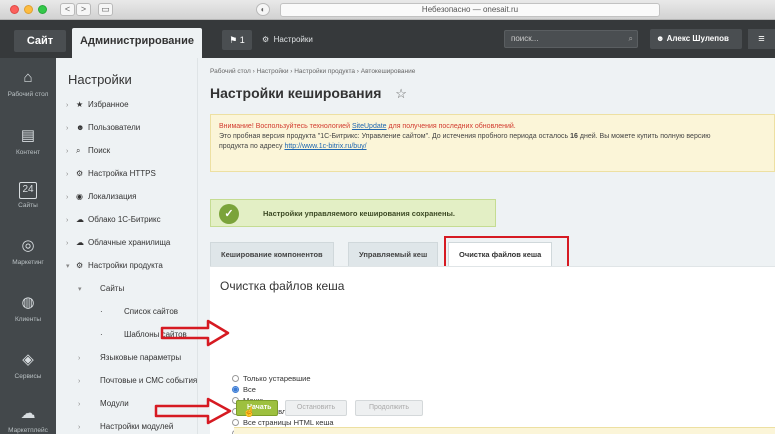 The height and width of the screenshot is (434, 775). I want to click on rail-label: Маркетплейс, so click(28, 430).